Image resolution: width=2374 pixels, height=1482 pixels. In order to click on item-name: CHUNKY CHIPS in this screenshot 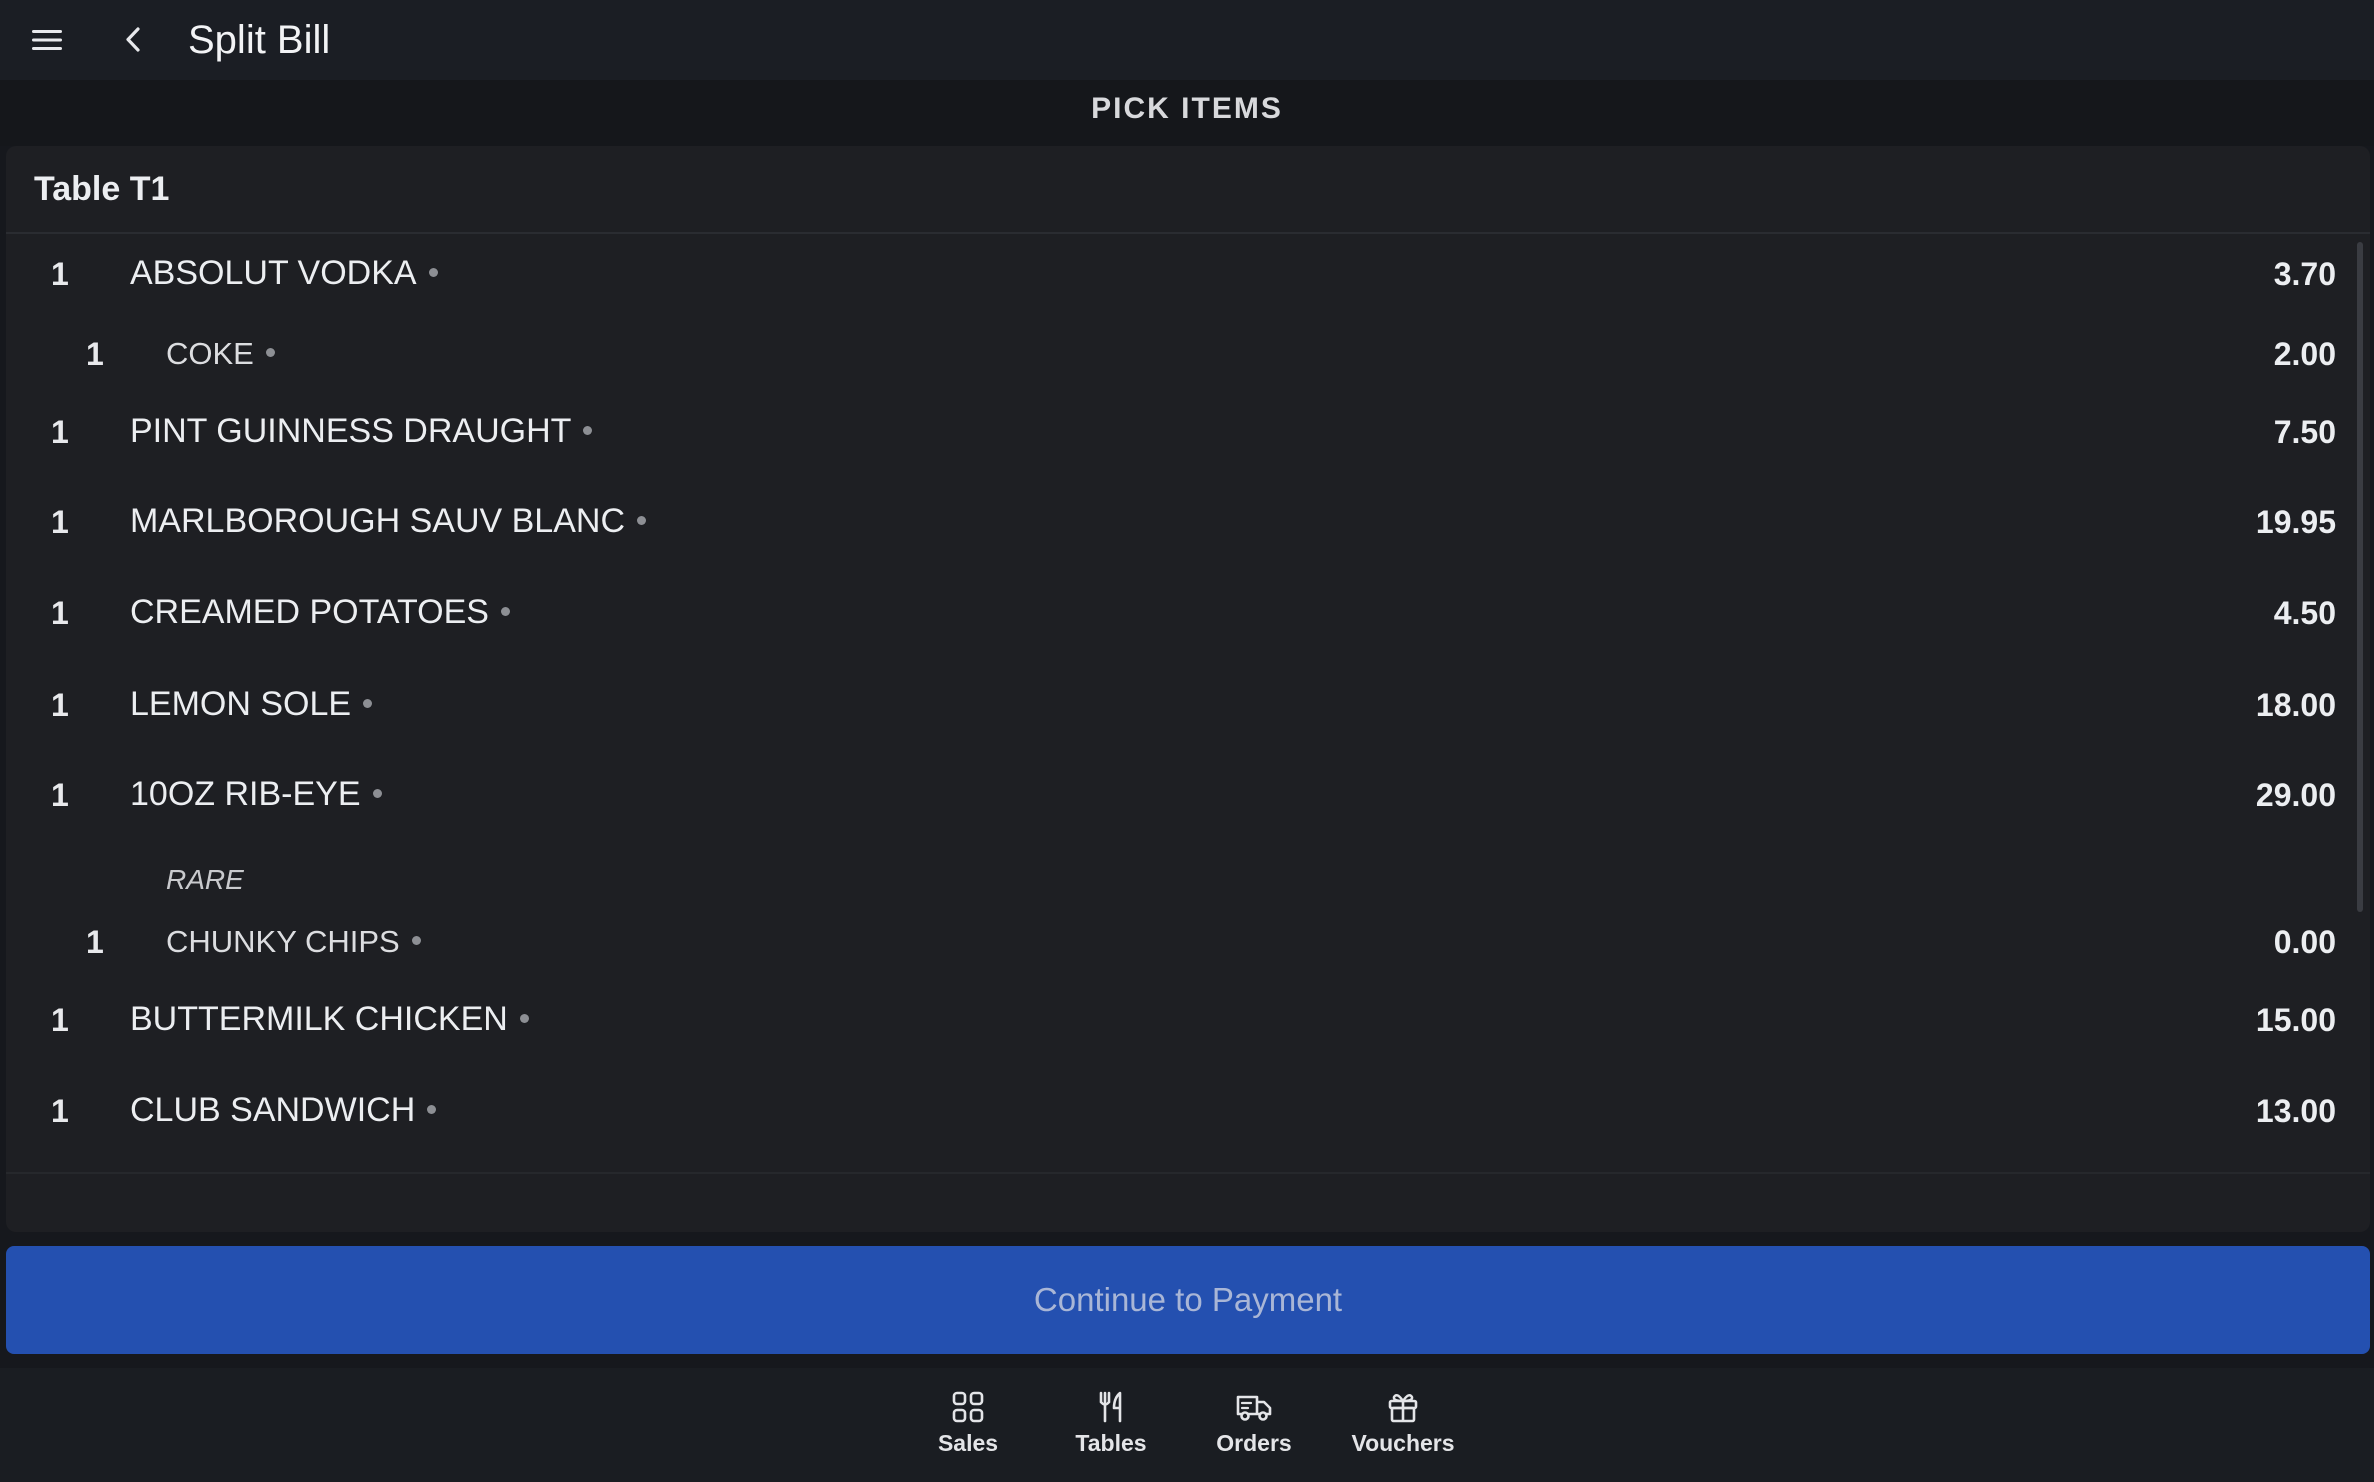, I will do `click(293, 942)`.